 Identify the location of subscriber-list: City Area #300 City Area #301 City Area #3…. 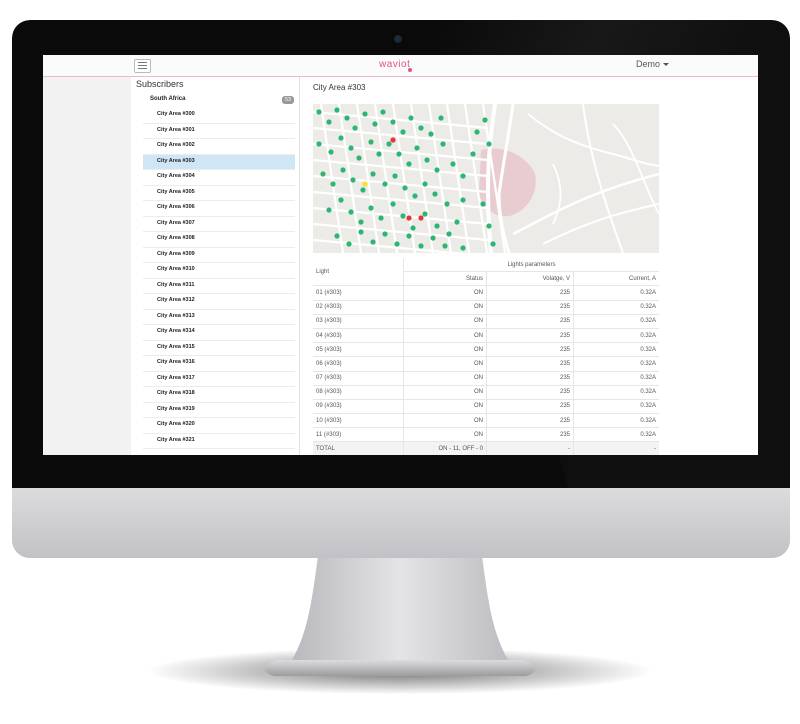
(219, 278).